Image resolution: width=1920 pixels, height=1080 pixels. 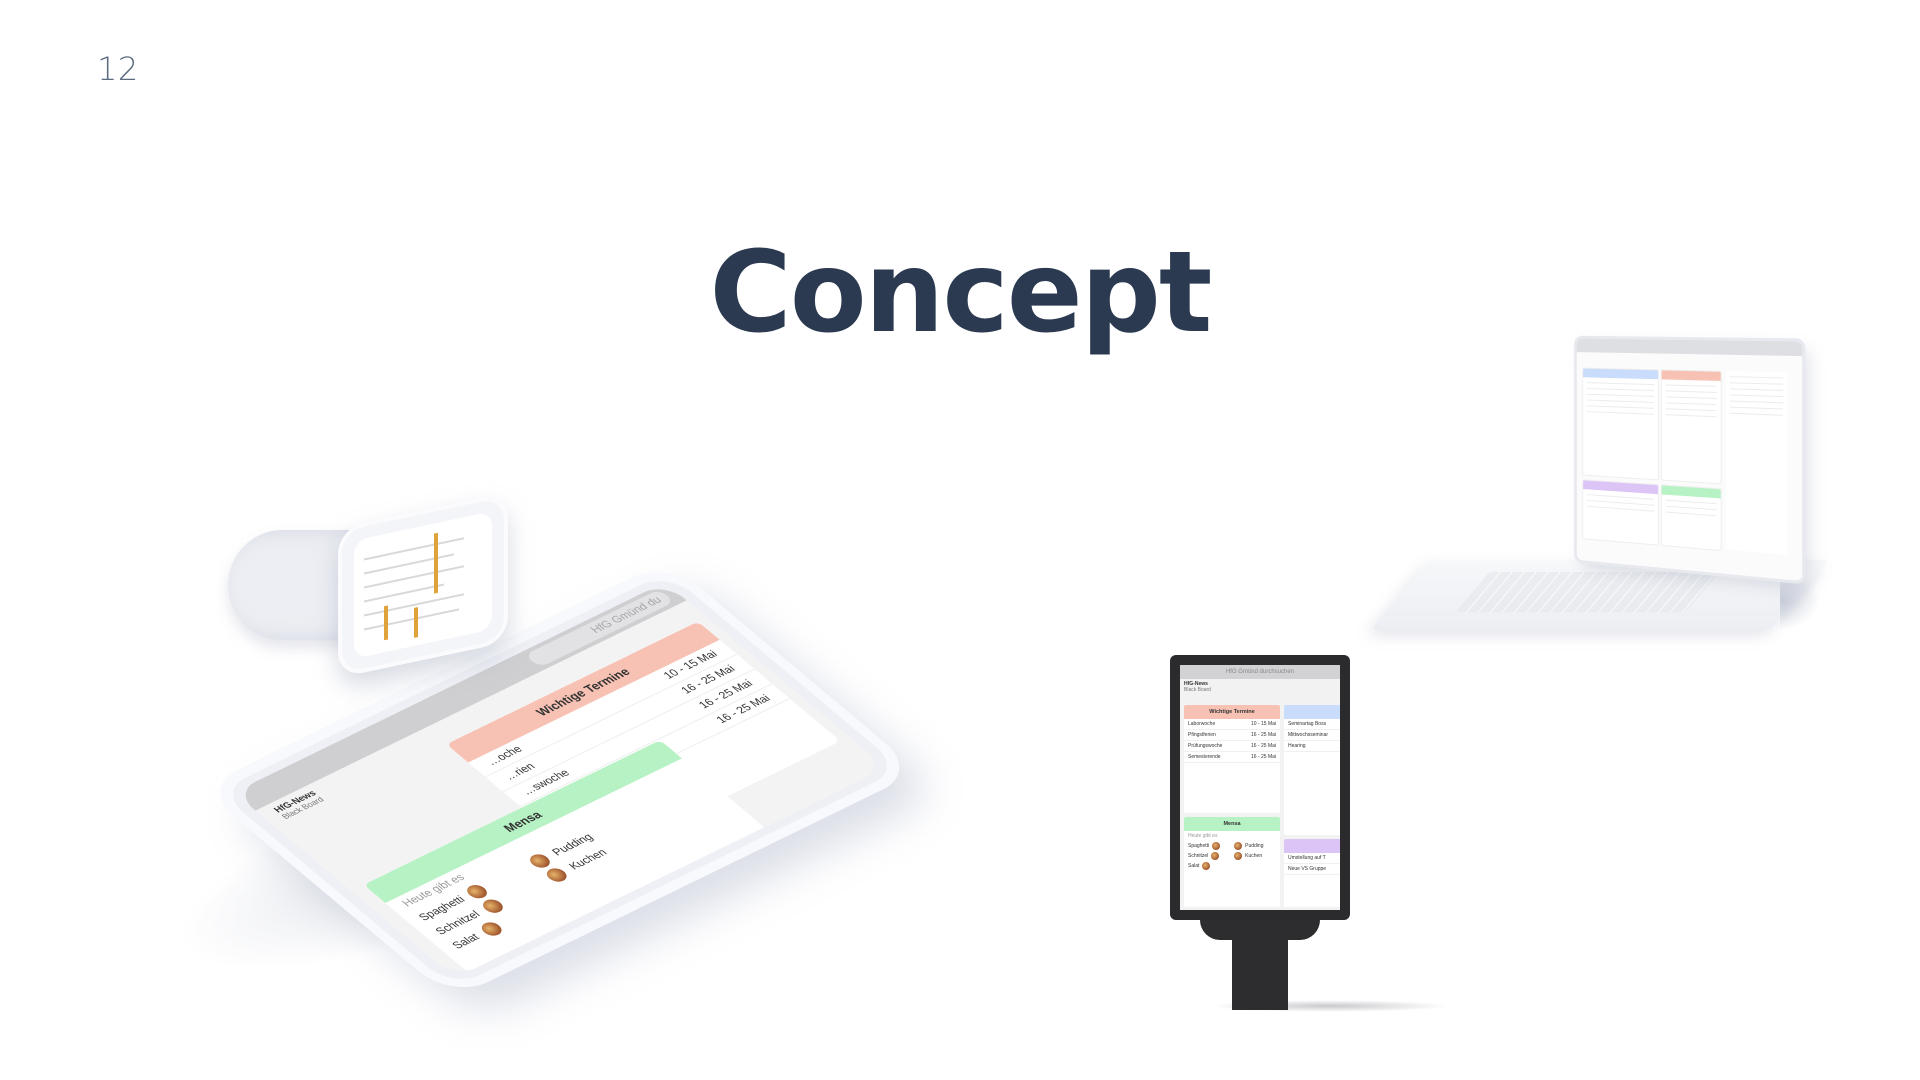 I want to click on list-item: Seminartag Boss, so click(x=1312, y=724).